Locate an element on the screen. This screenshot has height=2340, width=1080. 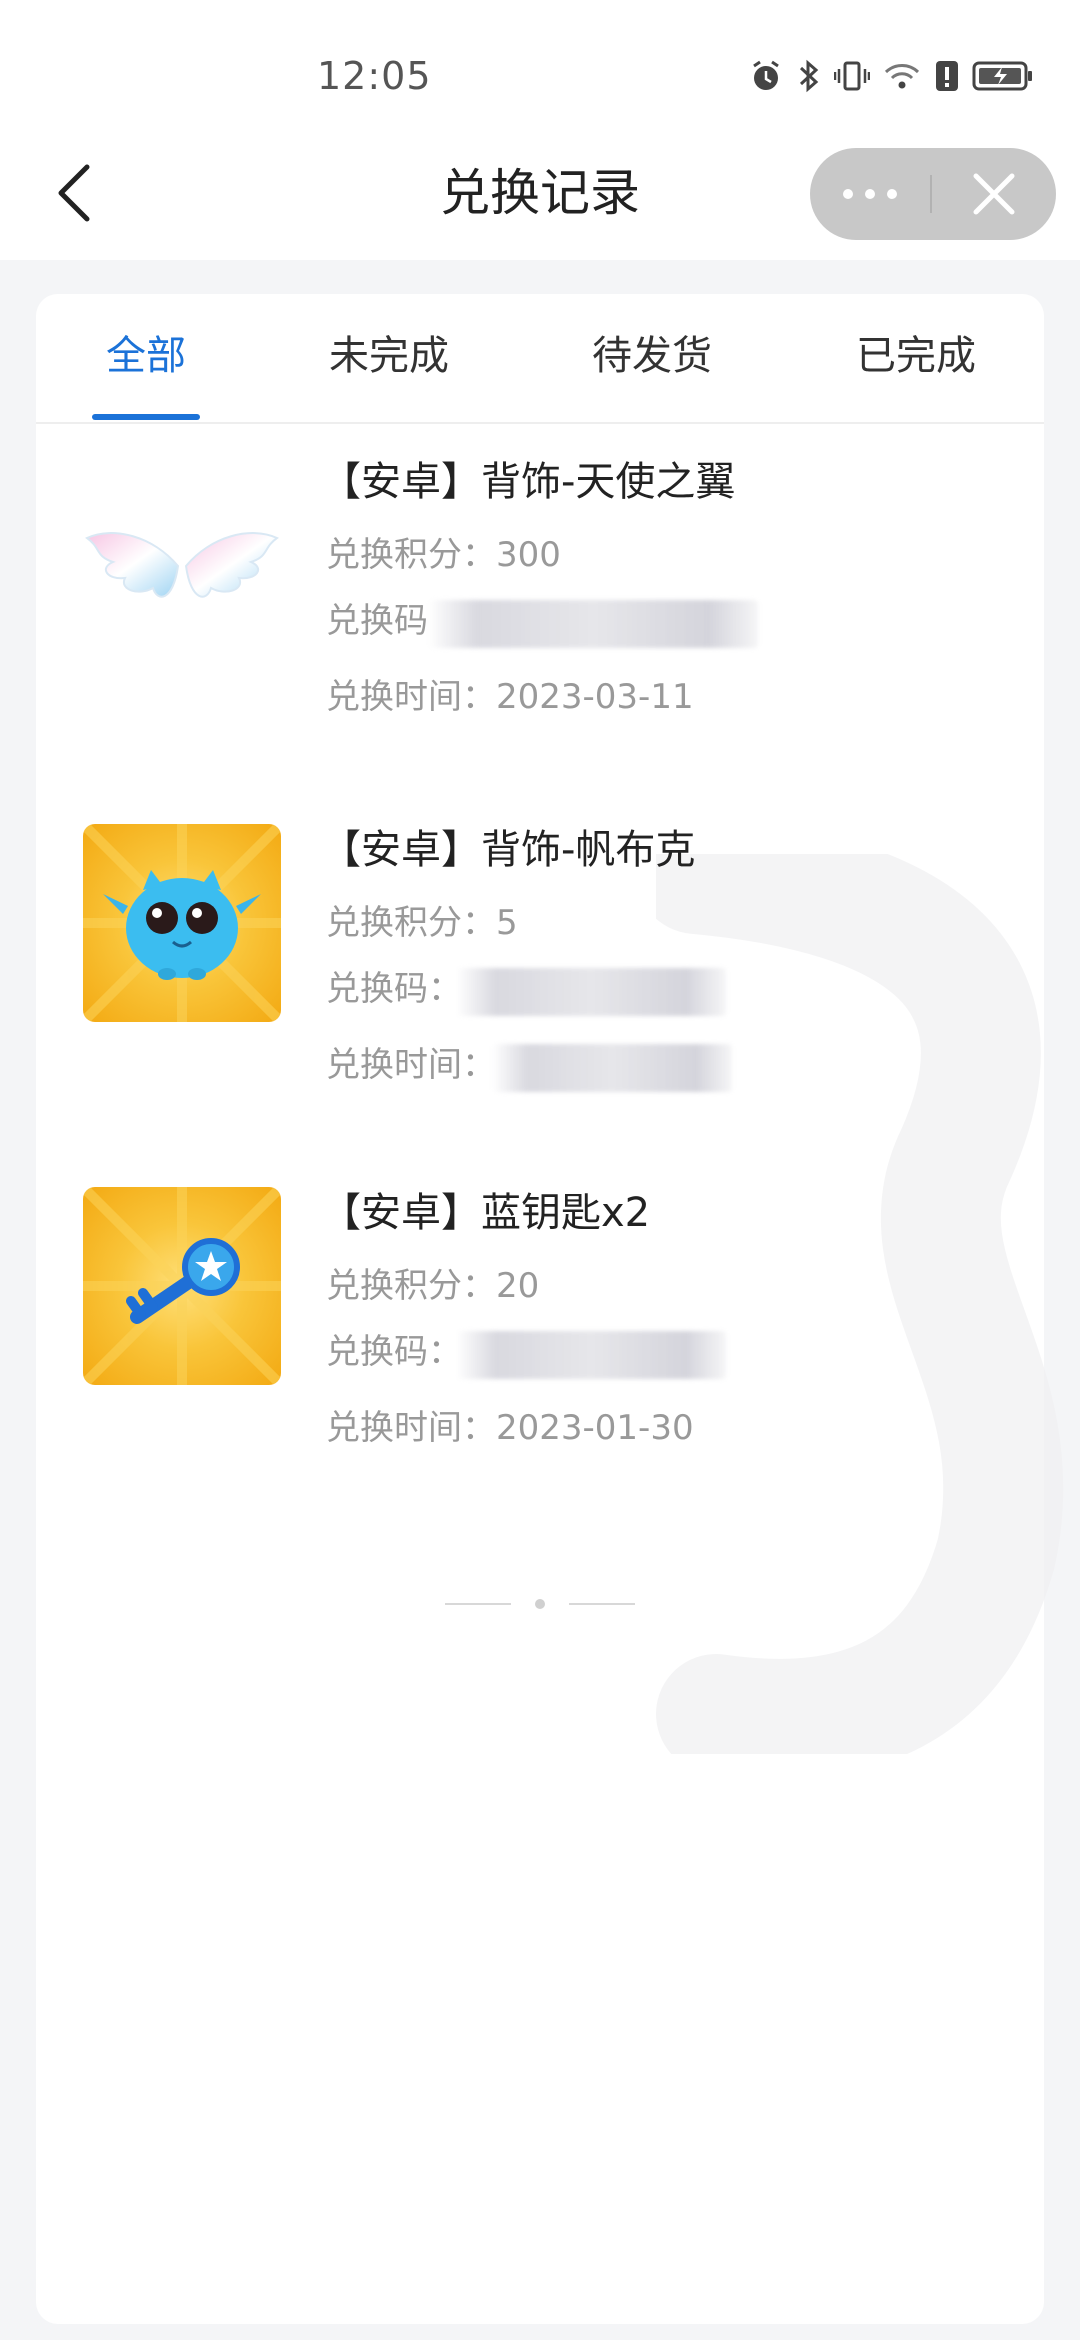
record-points: 兑换积分：300 is located at coordinates (443, 555).